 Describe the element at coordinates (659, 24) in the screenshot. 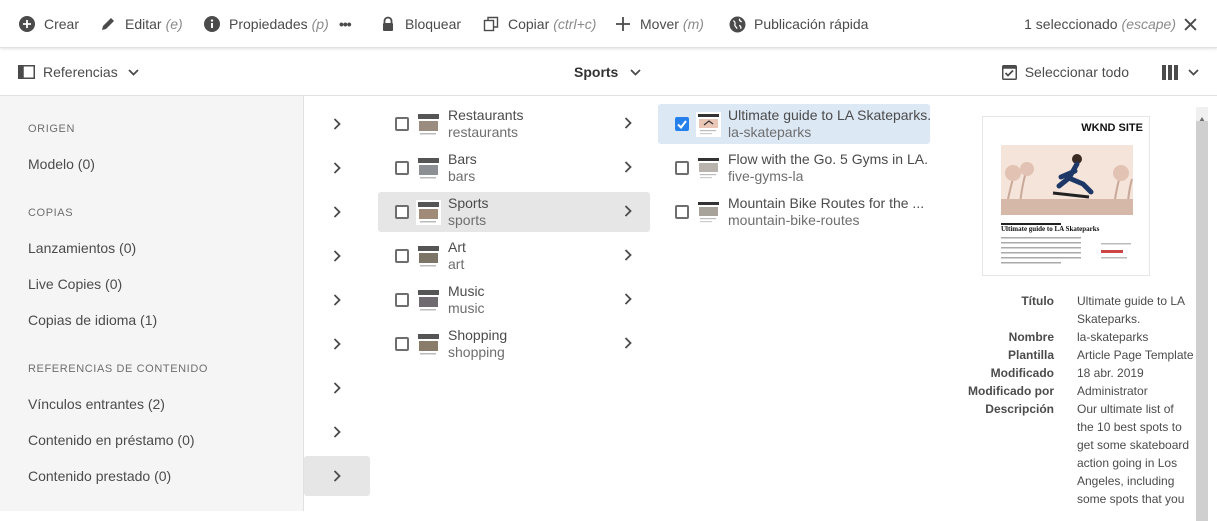

I see `move-button: Mover (m)` at that location.